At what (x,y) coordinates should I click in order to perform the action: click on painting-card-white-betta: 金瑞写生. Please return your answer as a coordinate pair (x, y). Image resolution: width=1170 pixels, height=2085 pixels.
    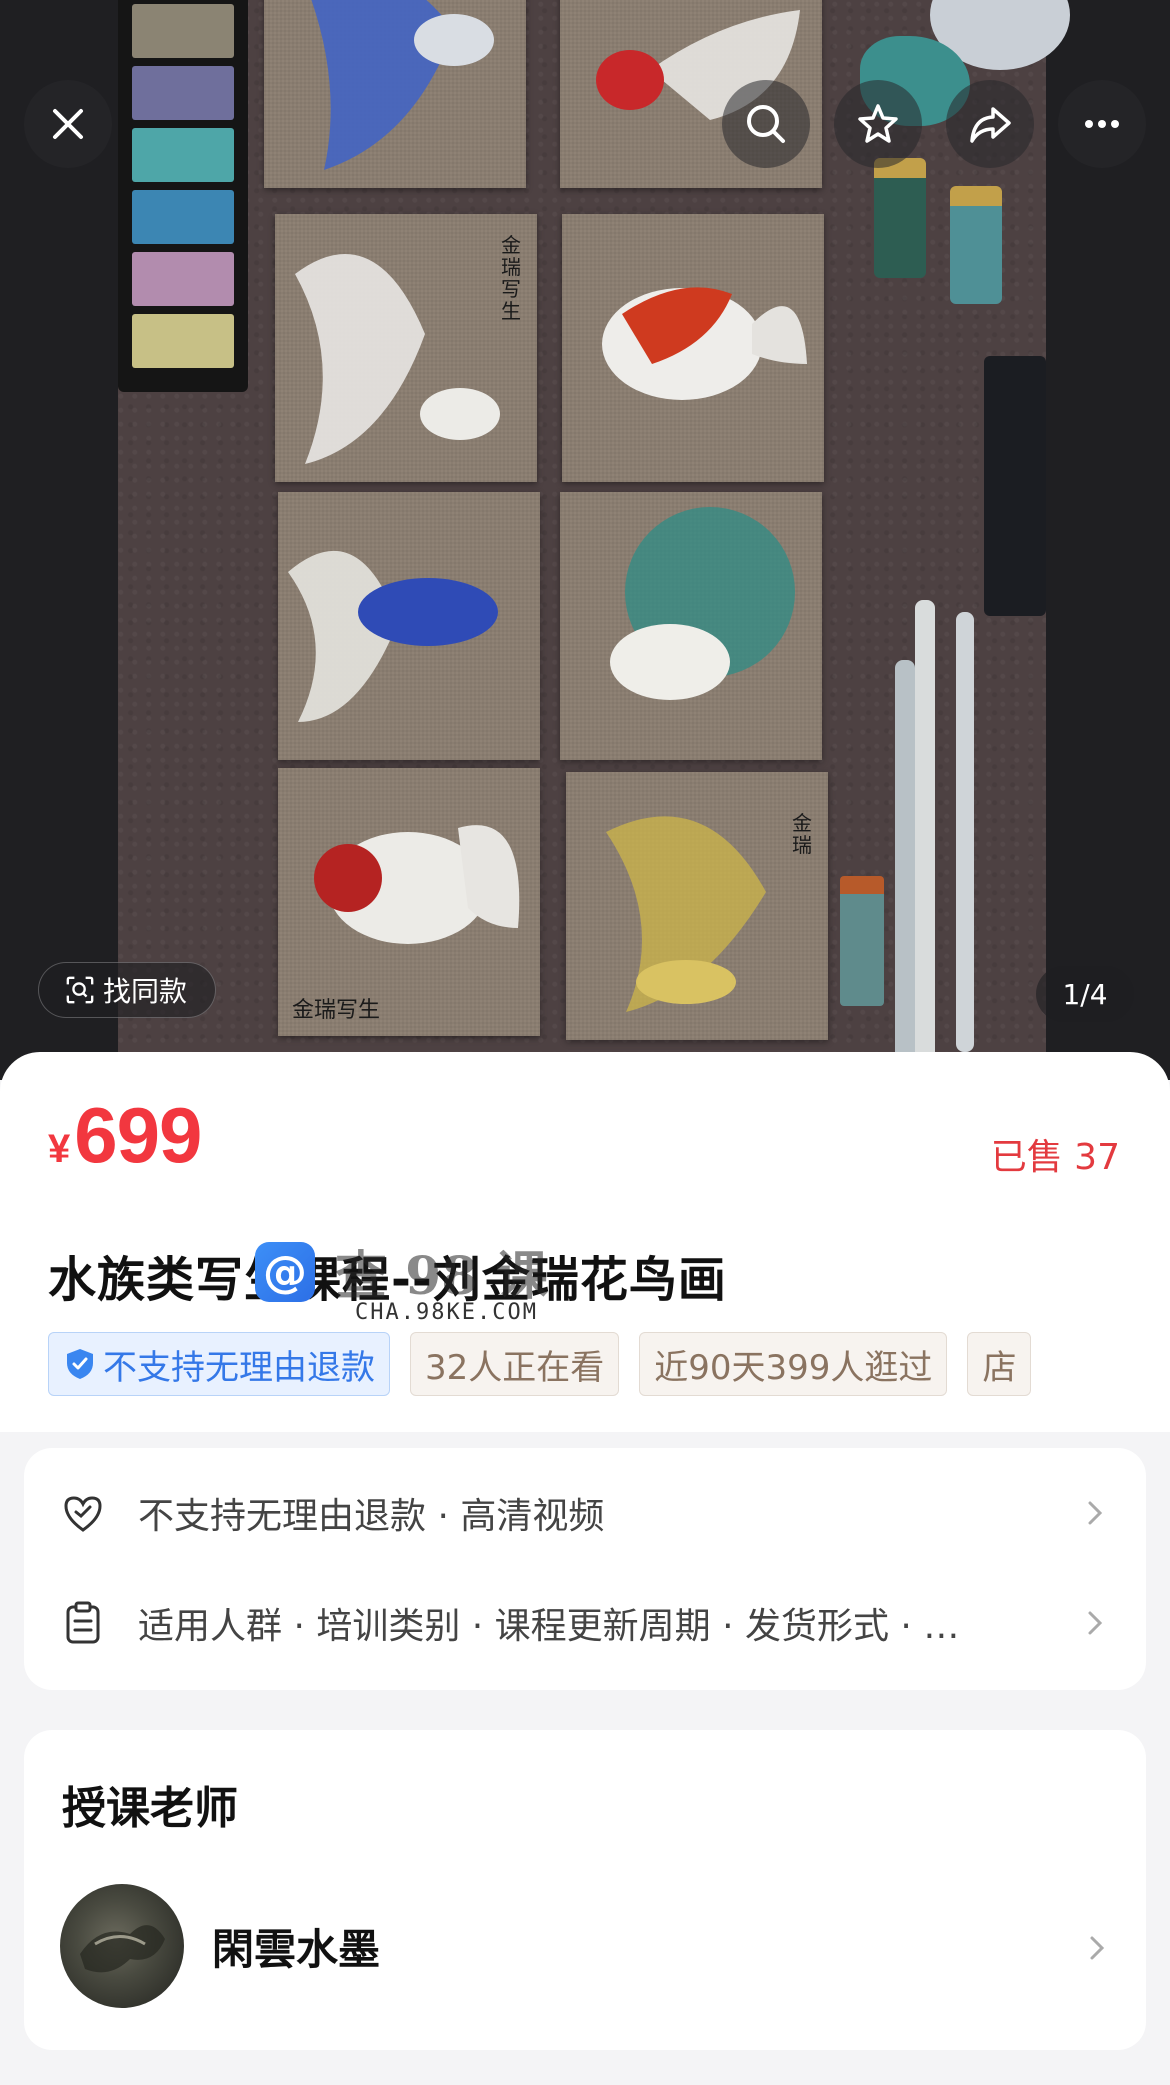
    Looking at the image, I should click on (406, 348).